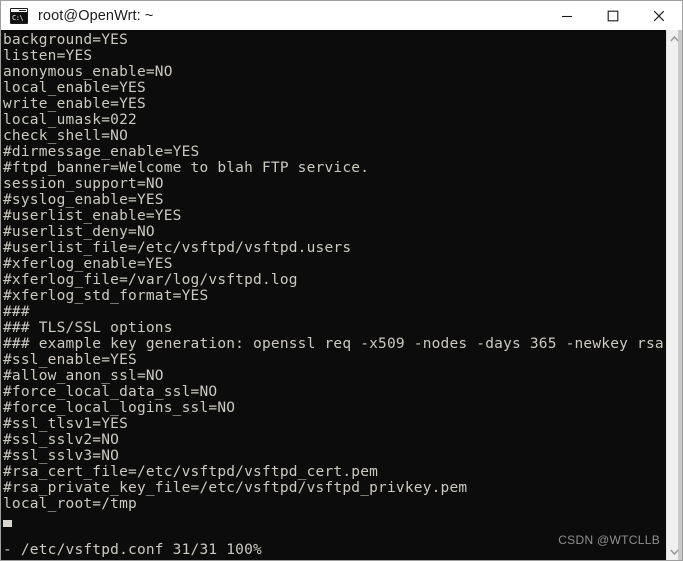  Describe the element at coordinates (83, 200) in the screenshot. I see `terminal-line: #syslog_enable=YES` at that location.